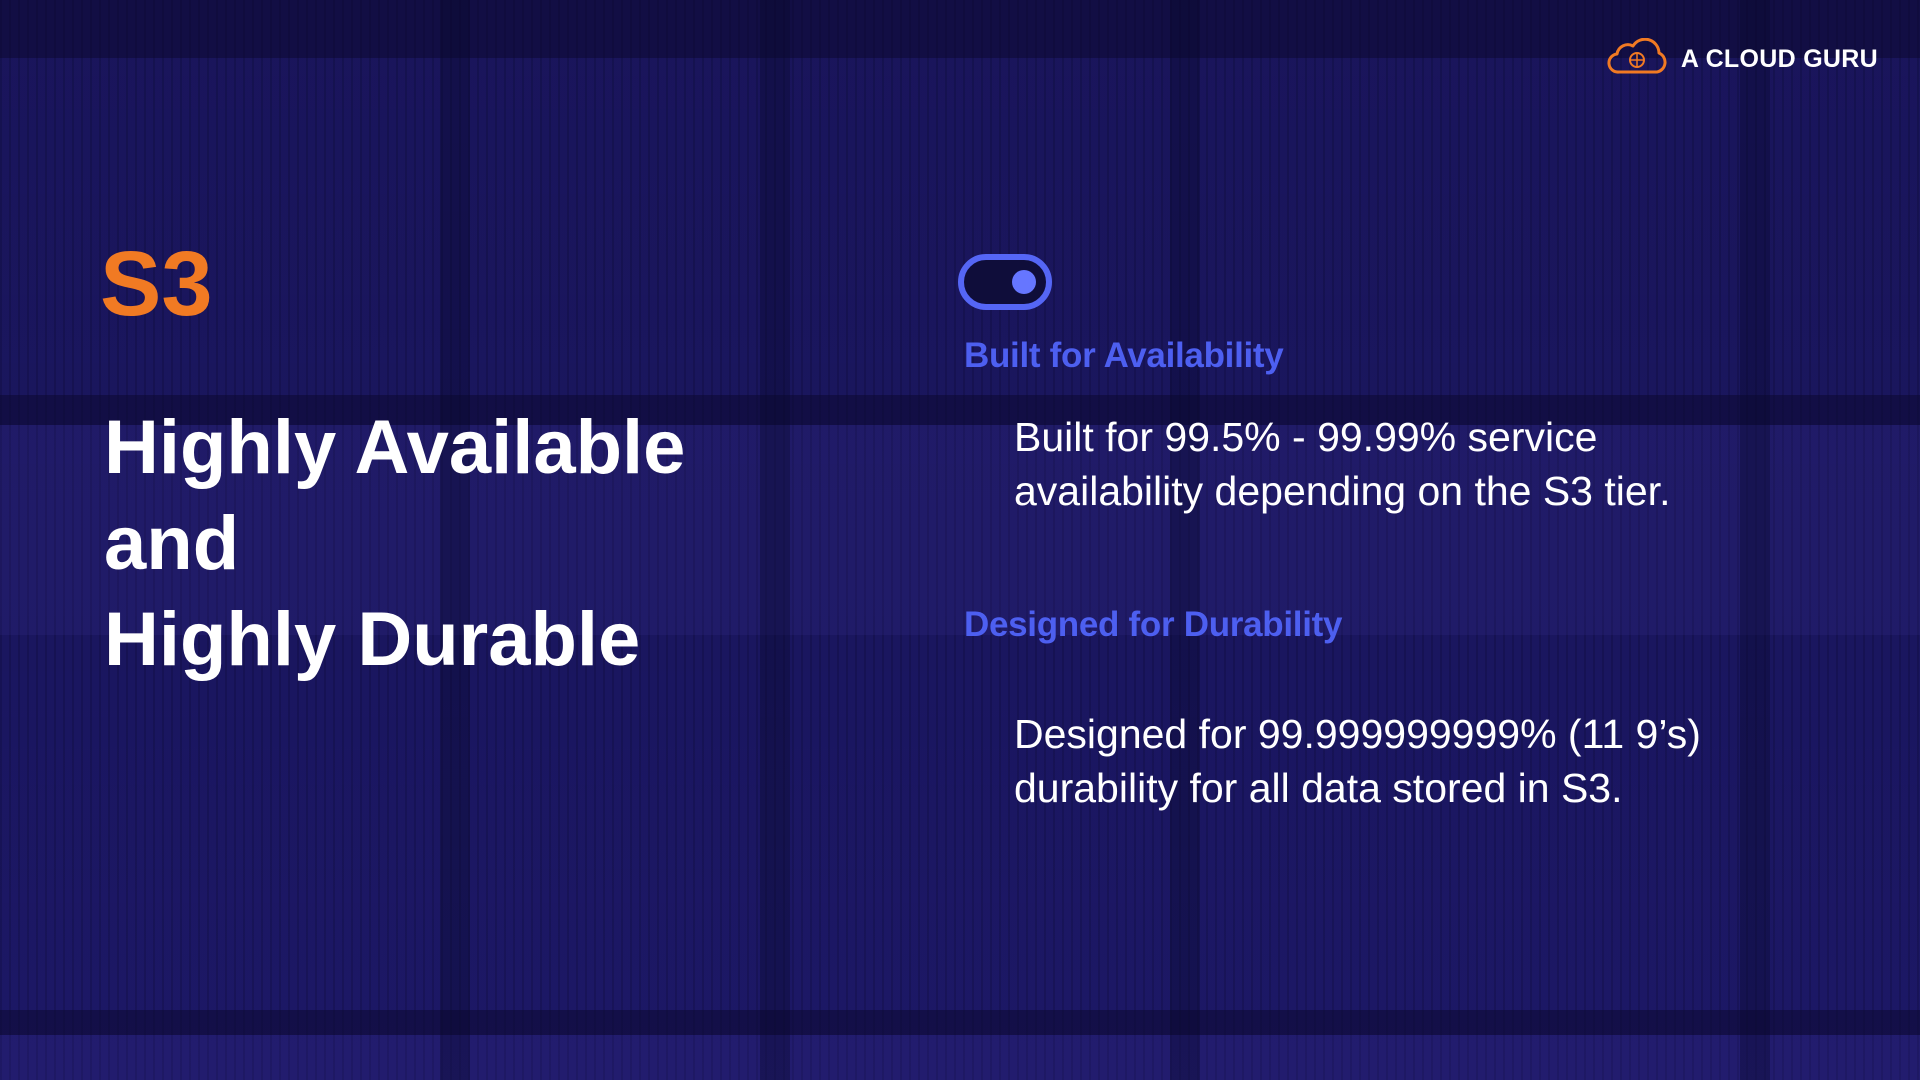  Describe the element at coordinates (960, 1057) in the screenshot. I see `background-panel` at that location.